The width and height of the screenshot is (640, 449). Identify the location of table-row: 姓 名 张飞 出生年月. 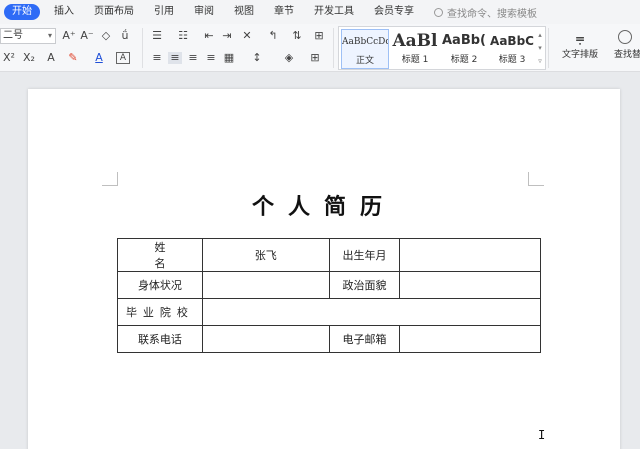
(329, 255).